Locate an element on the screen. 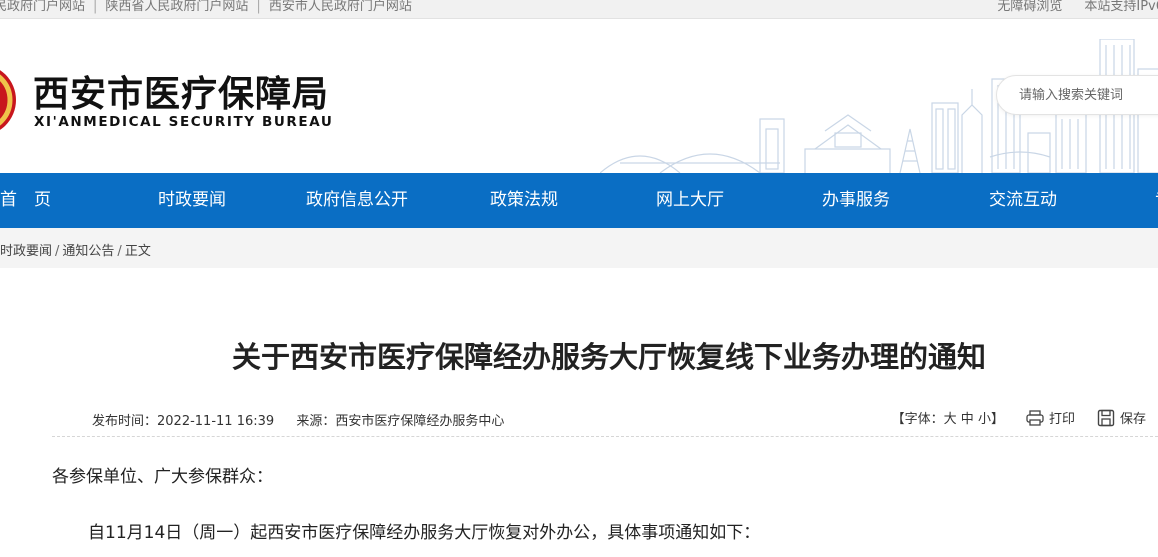 Image resolution: width=1158 pixels, height=557 pixels. portal-link: 西安市人民政府门户网站 is located at coordinates (340, 7).